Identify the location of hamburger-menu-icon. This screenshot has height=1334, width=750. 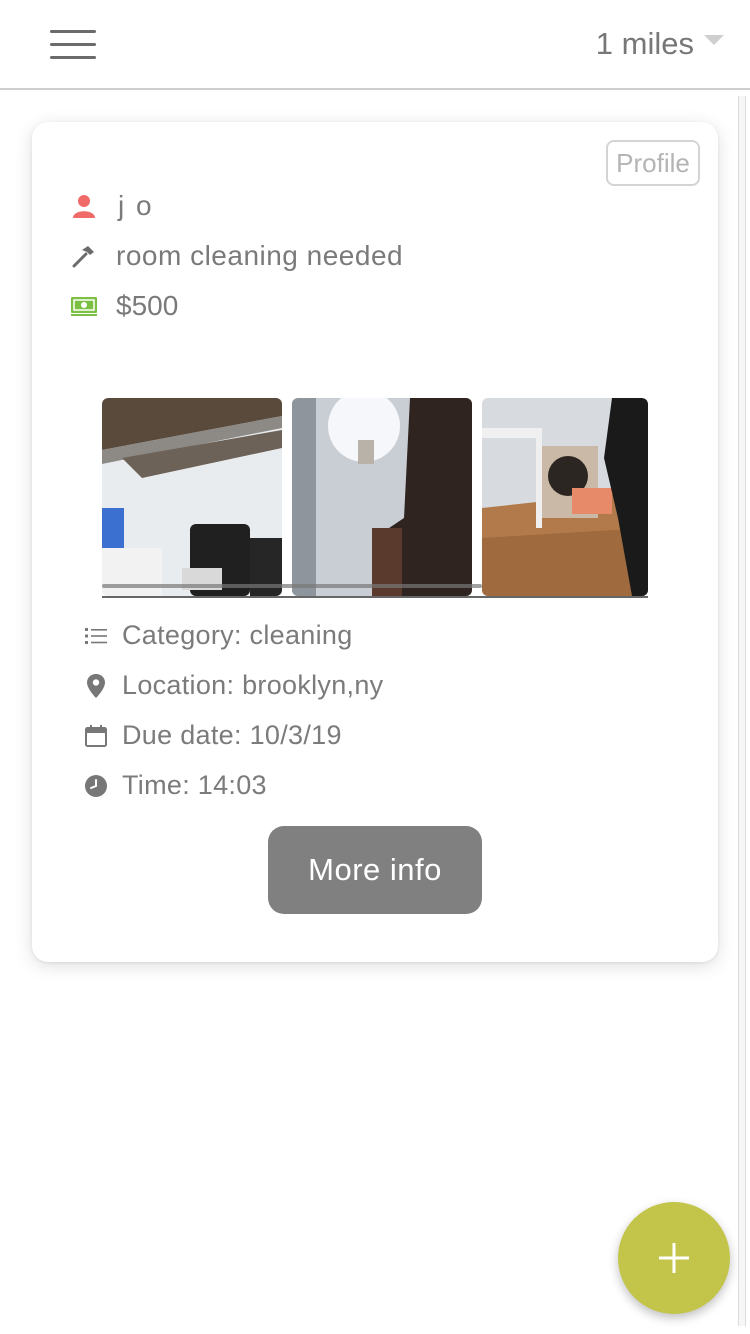
(73, 45).